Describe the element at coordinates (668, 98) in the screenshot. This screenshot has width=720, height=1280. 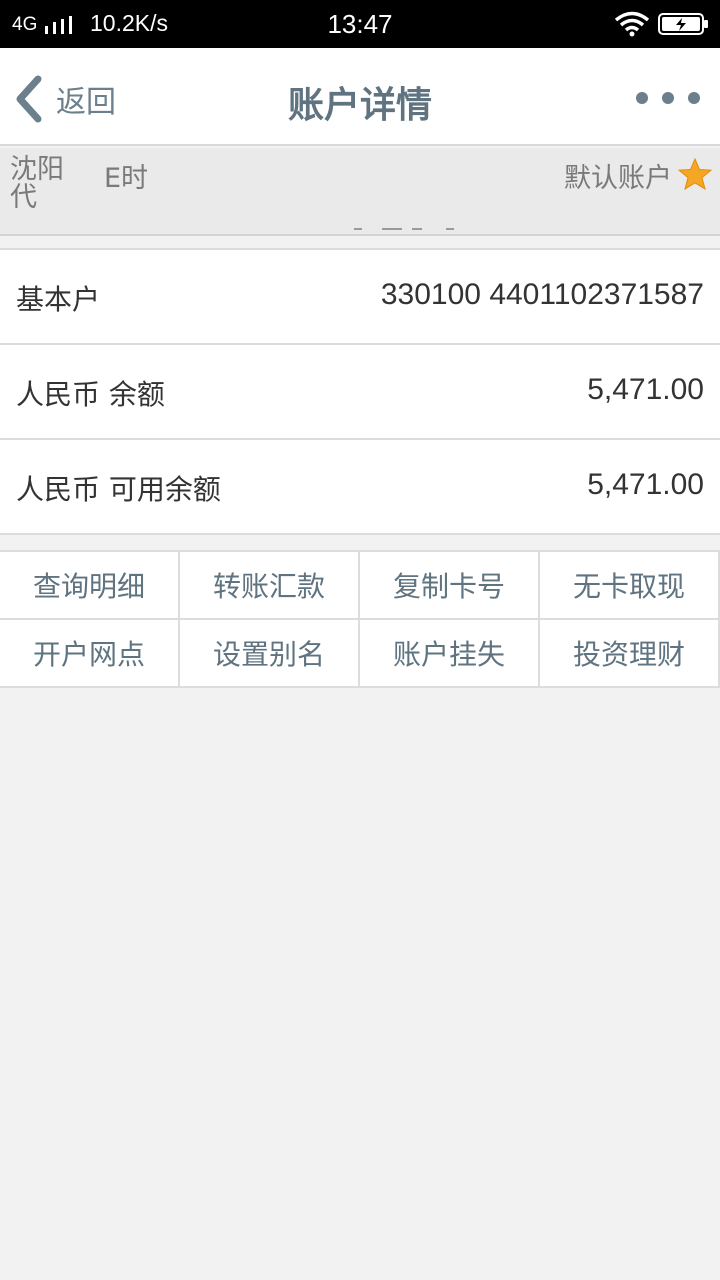
I see `more-dots-icon` at that location.